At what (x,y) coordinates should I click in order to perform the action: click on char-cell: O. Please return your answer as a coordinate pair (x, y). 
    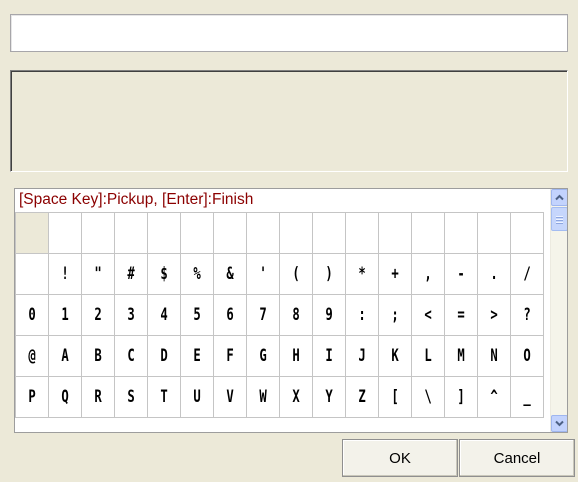
    Looking at the image, I should click on (527, 356).